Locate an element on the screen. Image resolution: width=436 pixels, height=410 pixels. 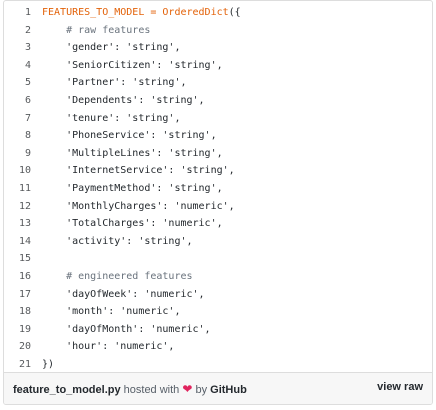
code-line: 9 'MultipleLines': 'string', is located at coordinates (218, 154).